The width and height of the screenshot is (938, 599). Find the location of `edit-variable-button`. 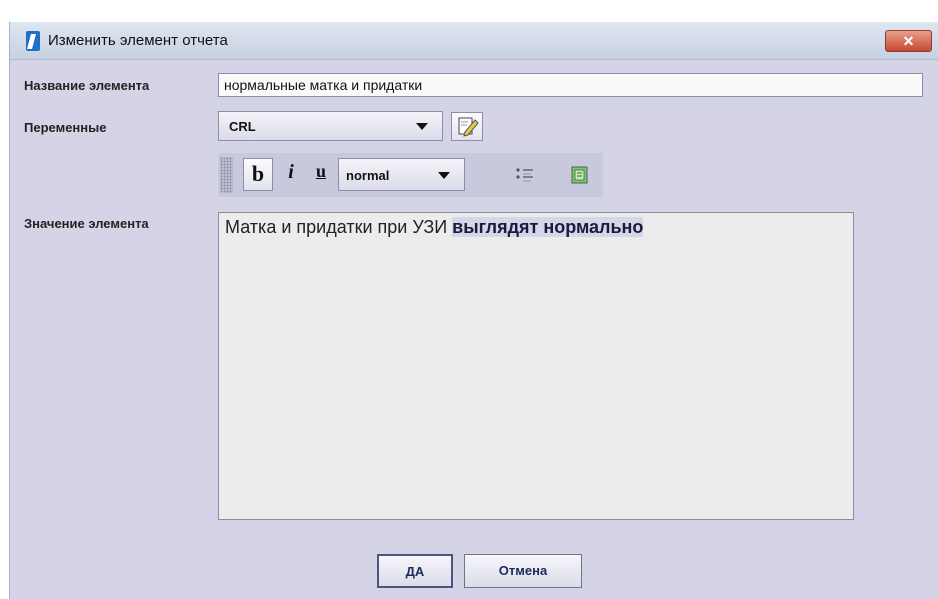

edit-variable-button is located at coordinates (467, 126).